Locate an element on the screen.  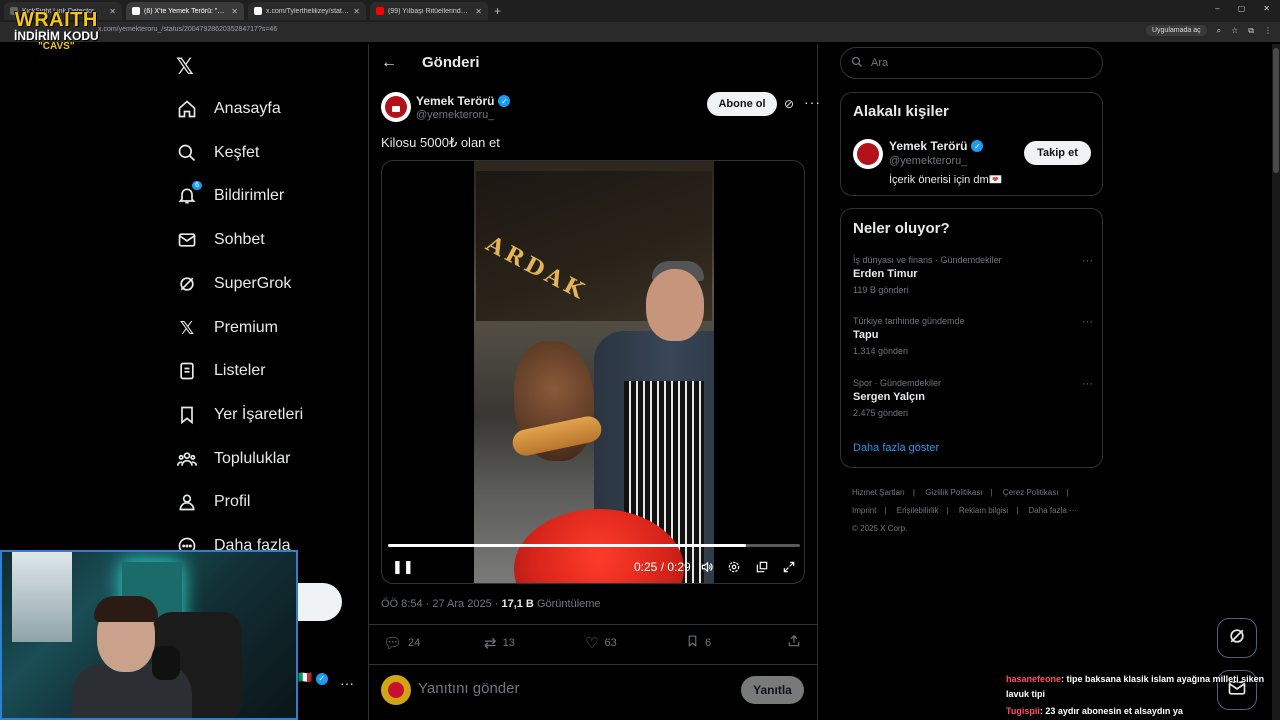
search-input: Ara is located at coordinates (971, 63).